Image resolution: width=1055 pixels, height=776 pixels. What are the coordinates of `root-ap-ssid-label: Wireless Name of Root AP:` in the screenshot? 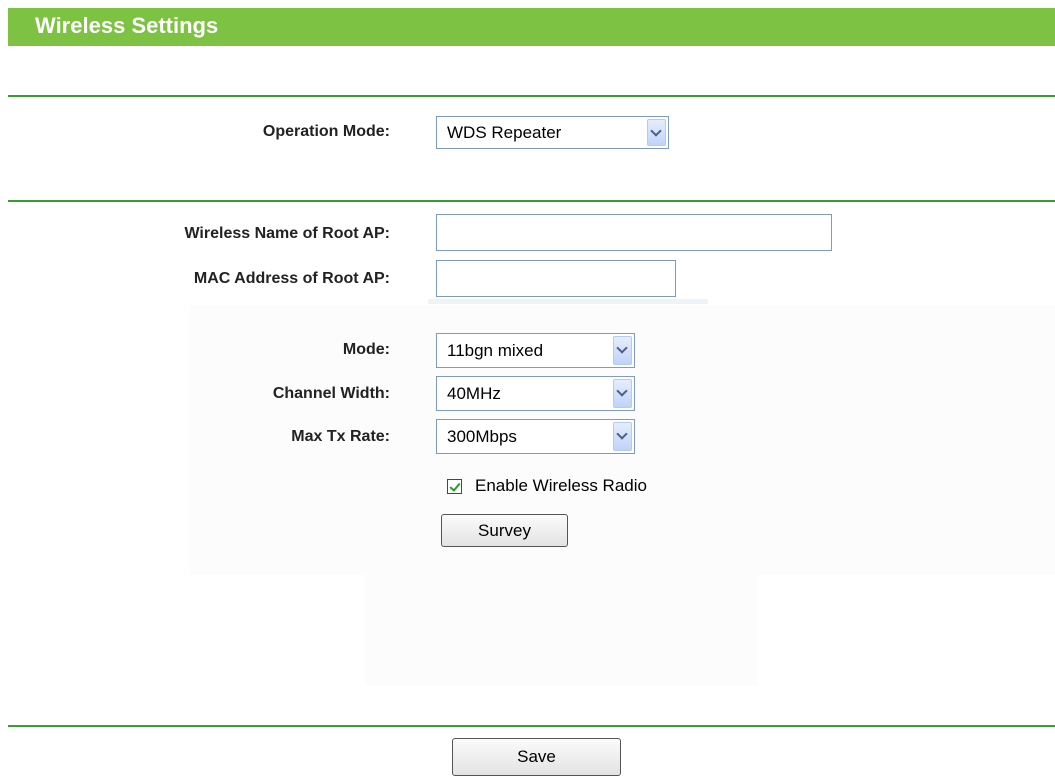 It's located at (287, 233).